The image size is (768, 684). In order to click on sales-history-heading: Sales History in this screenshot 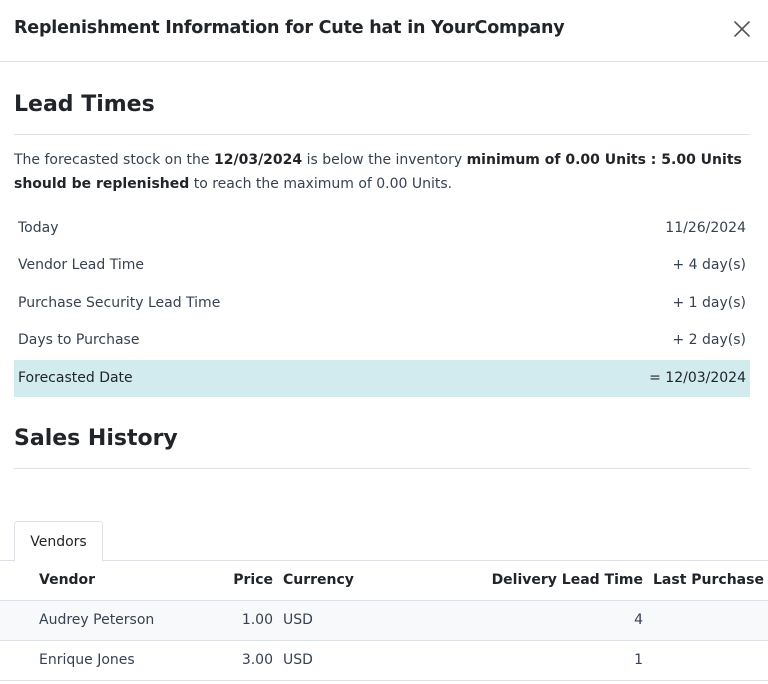, I will do `click(96, 438)`.